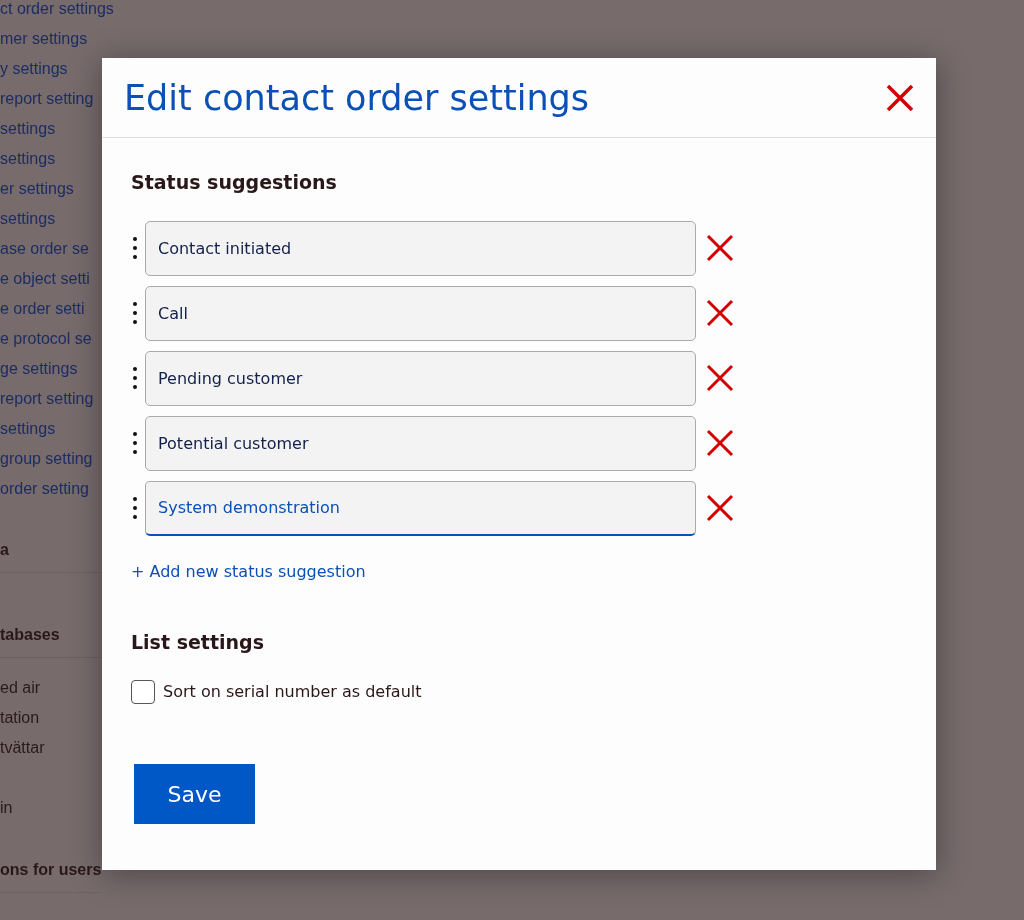 This screenshot has height=920, width=1024. Describe the element at coordinates (50, 555) in the screenshot. I see `section-heading: a` at that location.